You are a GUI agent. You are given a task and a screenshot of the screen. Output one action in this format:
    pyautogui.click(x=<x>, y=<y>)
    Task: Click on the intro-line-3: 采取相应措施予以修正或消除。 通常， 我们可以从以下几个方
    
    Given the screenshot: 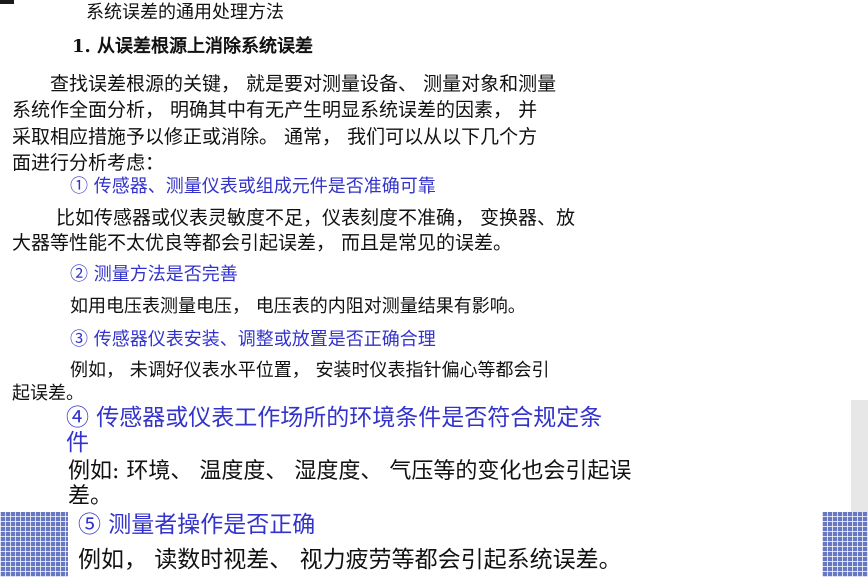 What is the action you would take?
    pyautogui.click(x=275, y=137)
    